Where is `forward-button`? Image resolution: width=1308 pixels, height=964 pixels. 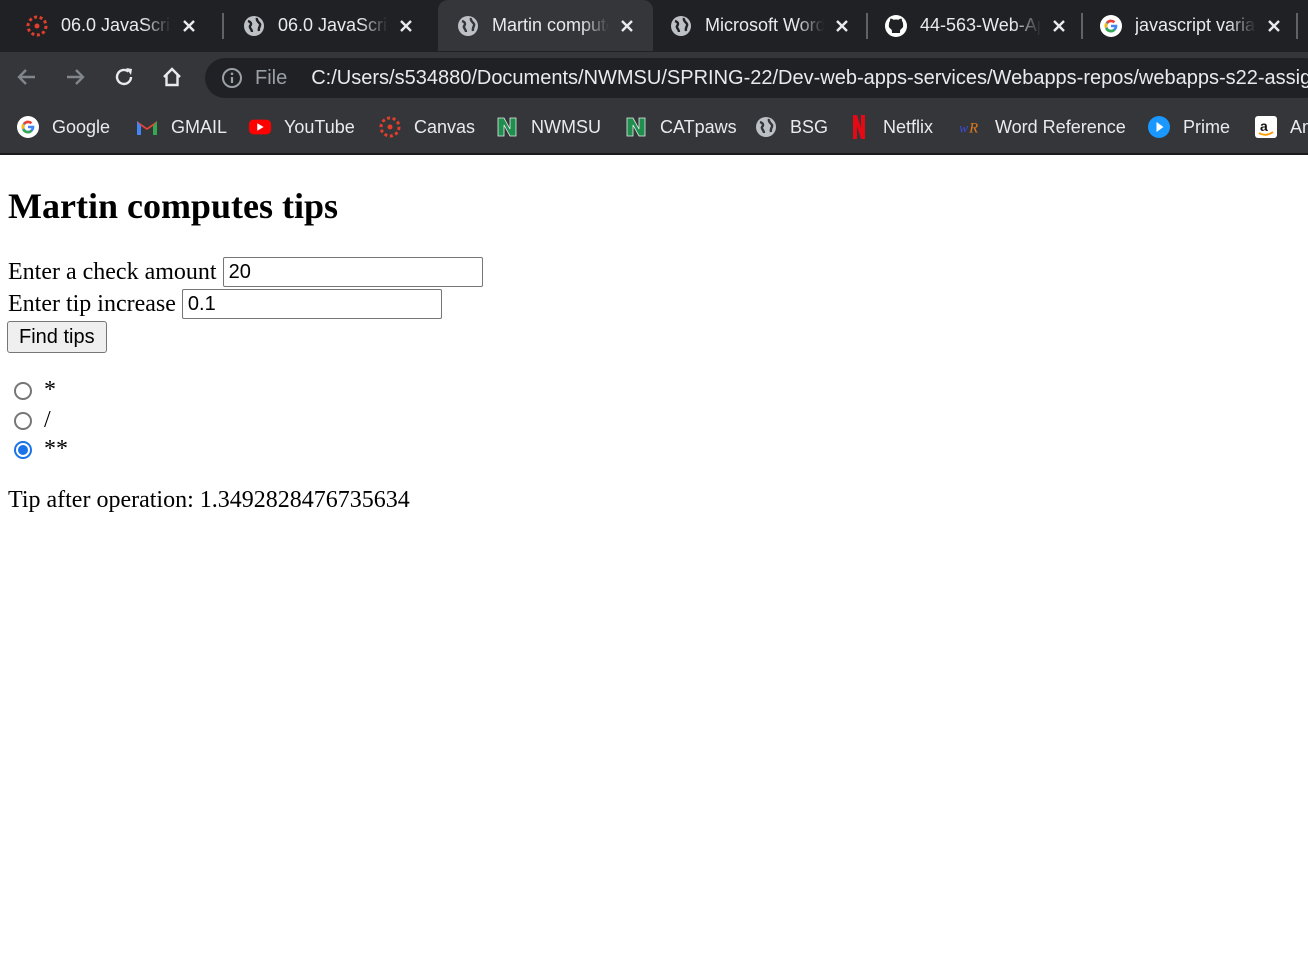 forward-button is located at coordinates (75, 77).